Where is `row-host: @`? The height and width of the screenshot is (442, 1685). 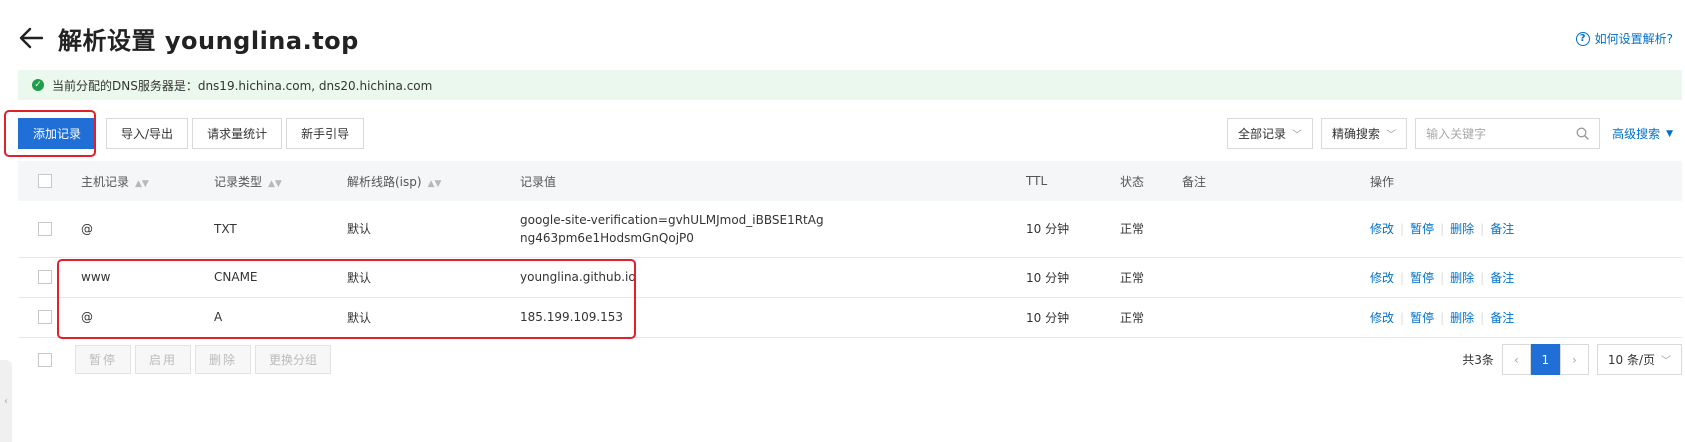 row-host: @ is located at coordinates (147, 229).